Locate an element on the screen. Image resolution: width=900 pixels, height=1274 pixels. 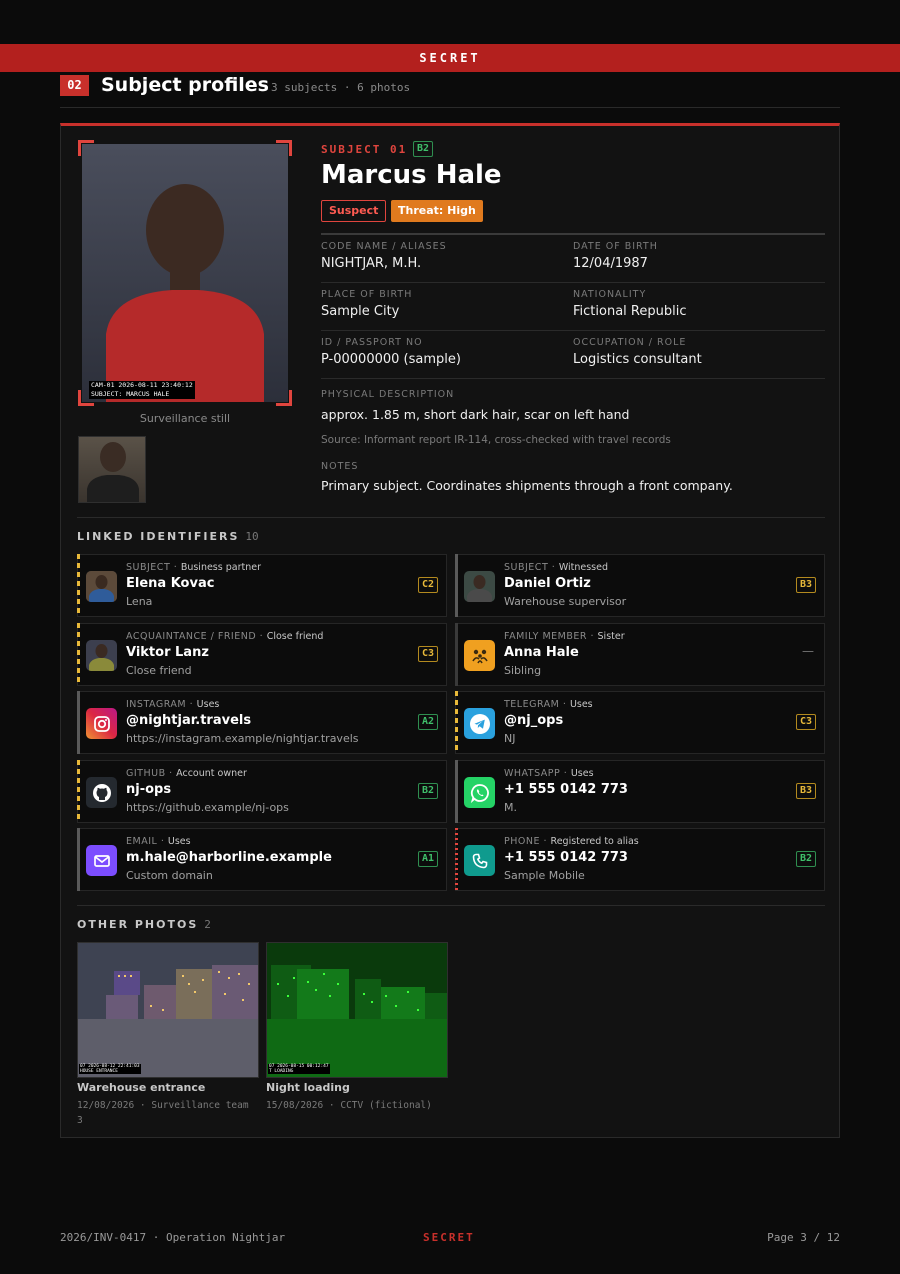
linked-identifier-card: TELEGRAM · Uses @nj_ops NJ C3 is located at coordinates (640, 722).